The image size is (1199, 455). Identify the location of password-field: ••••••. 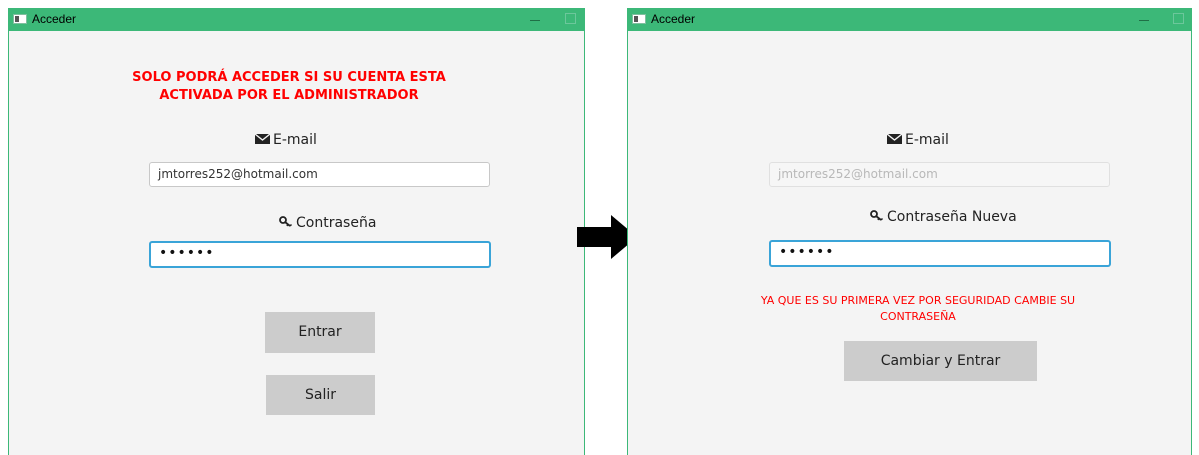
(320, 254).